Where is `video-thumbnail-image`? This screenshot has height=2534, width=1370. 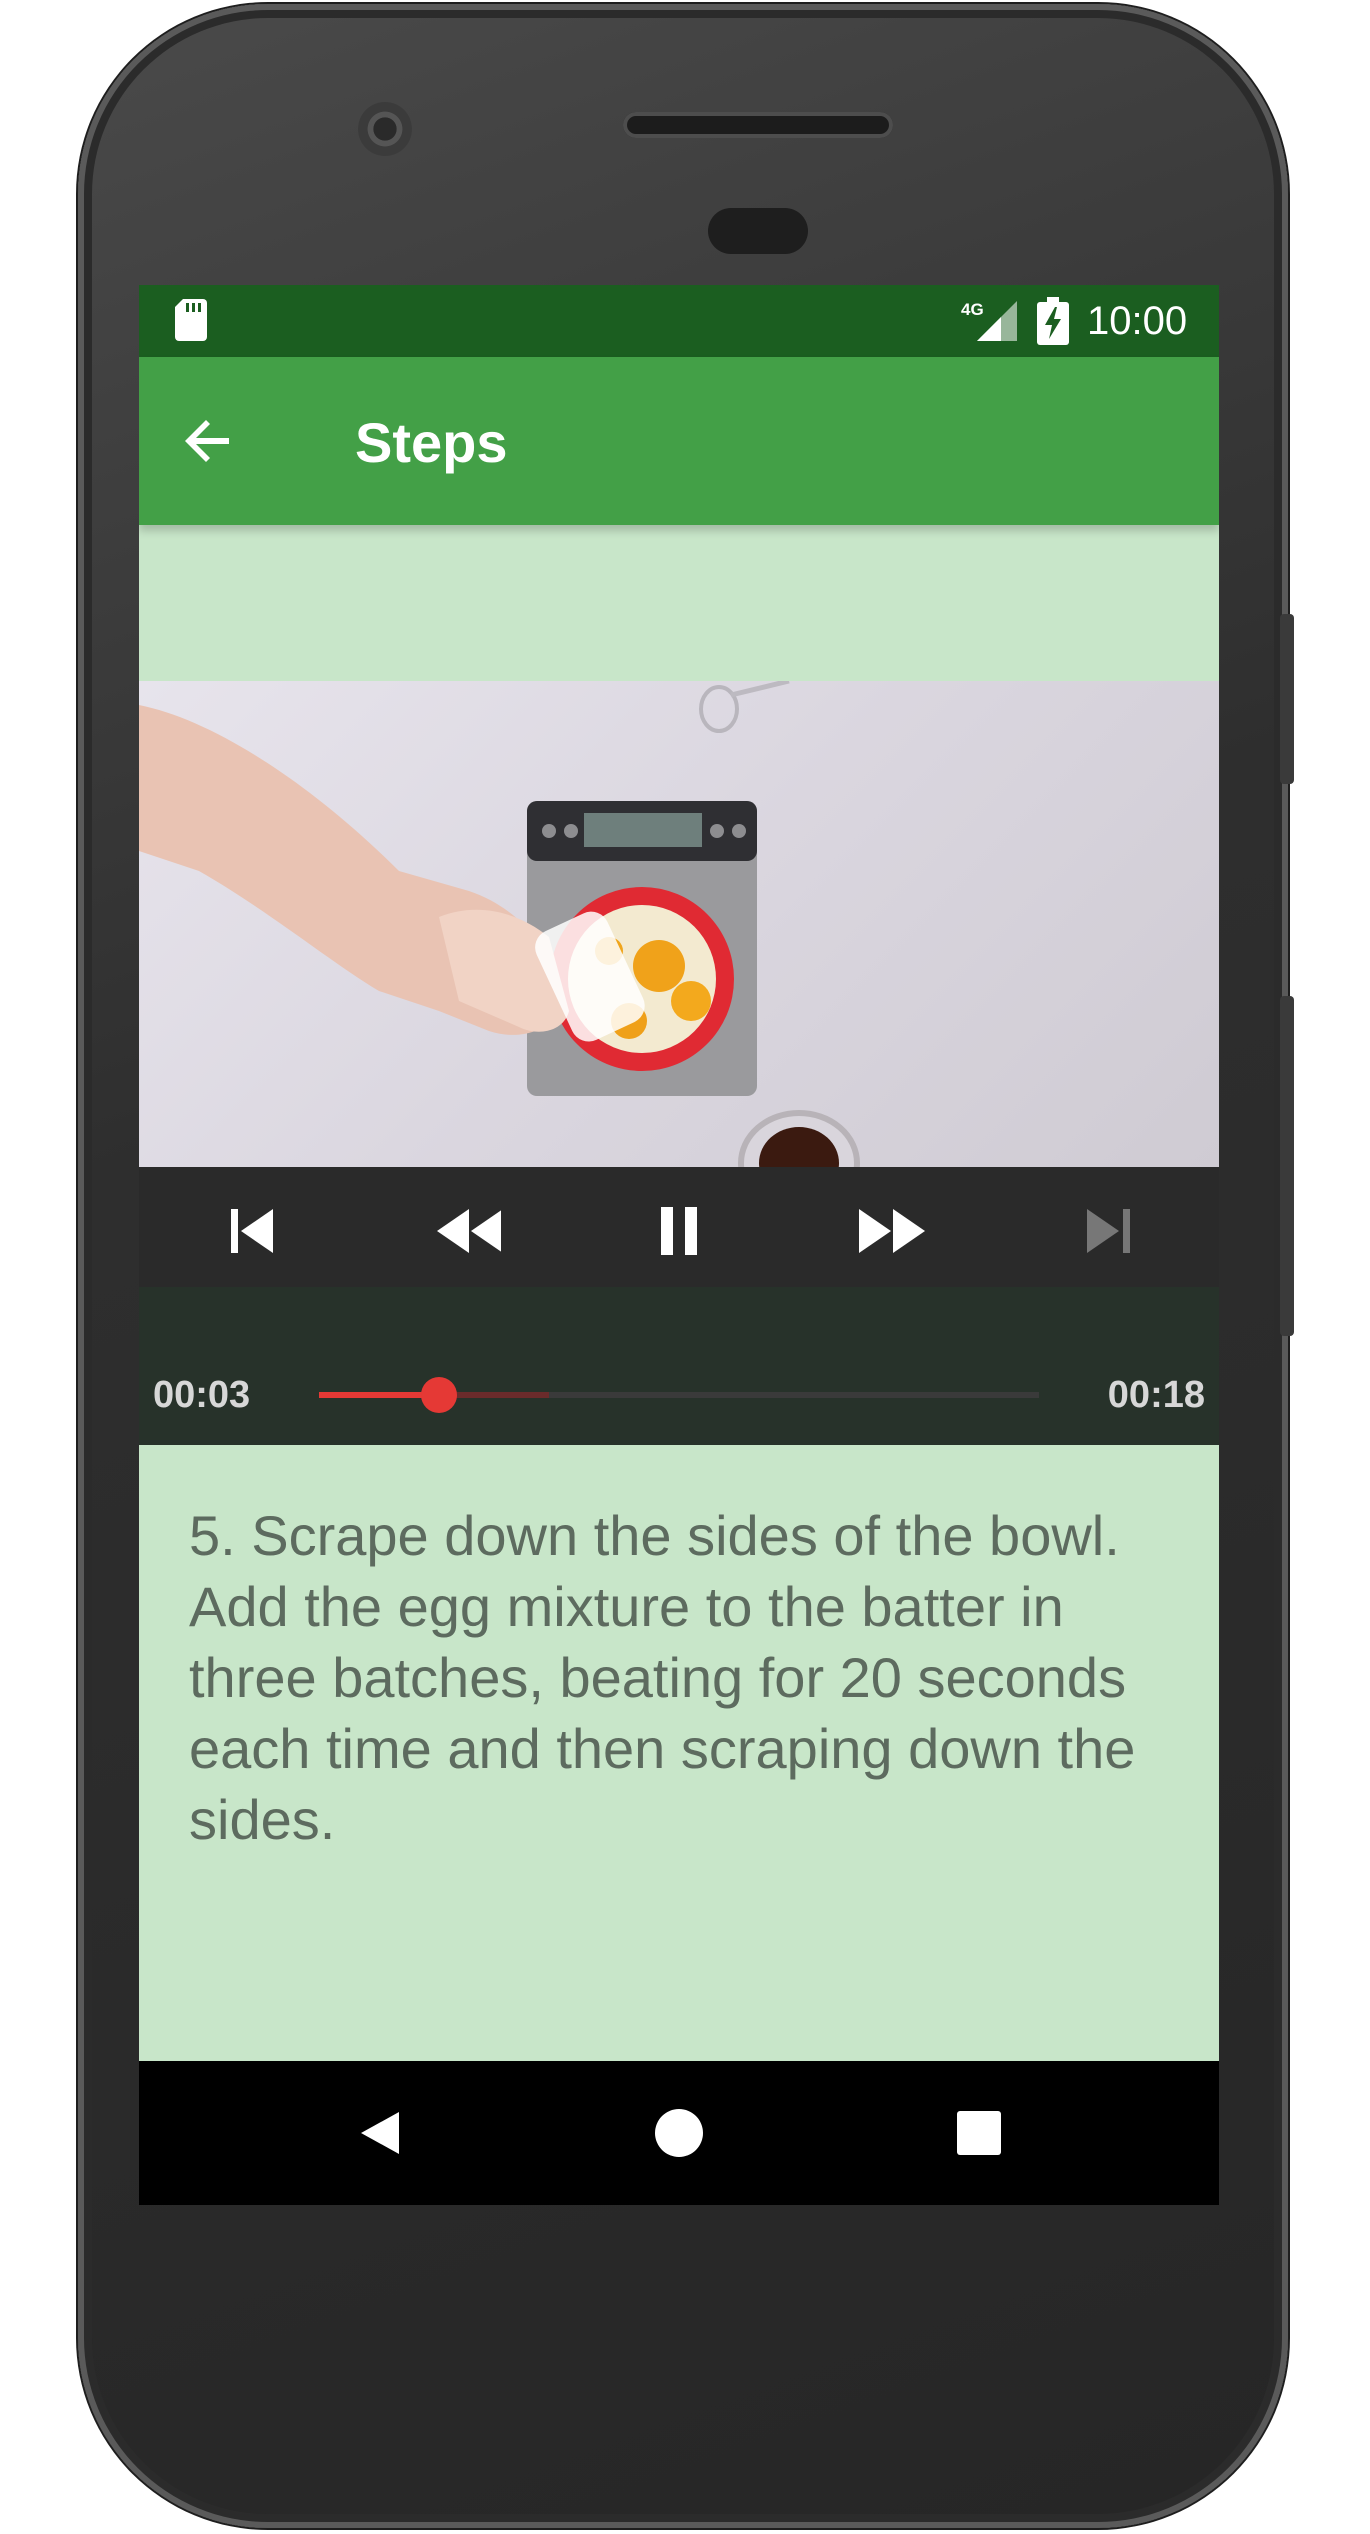 video-thumbnail-image is located at coordinates (499, 924).